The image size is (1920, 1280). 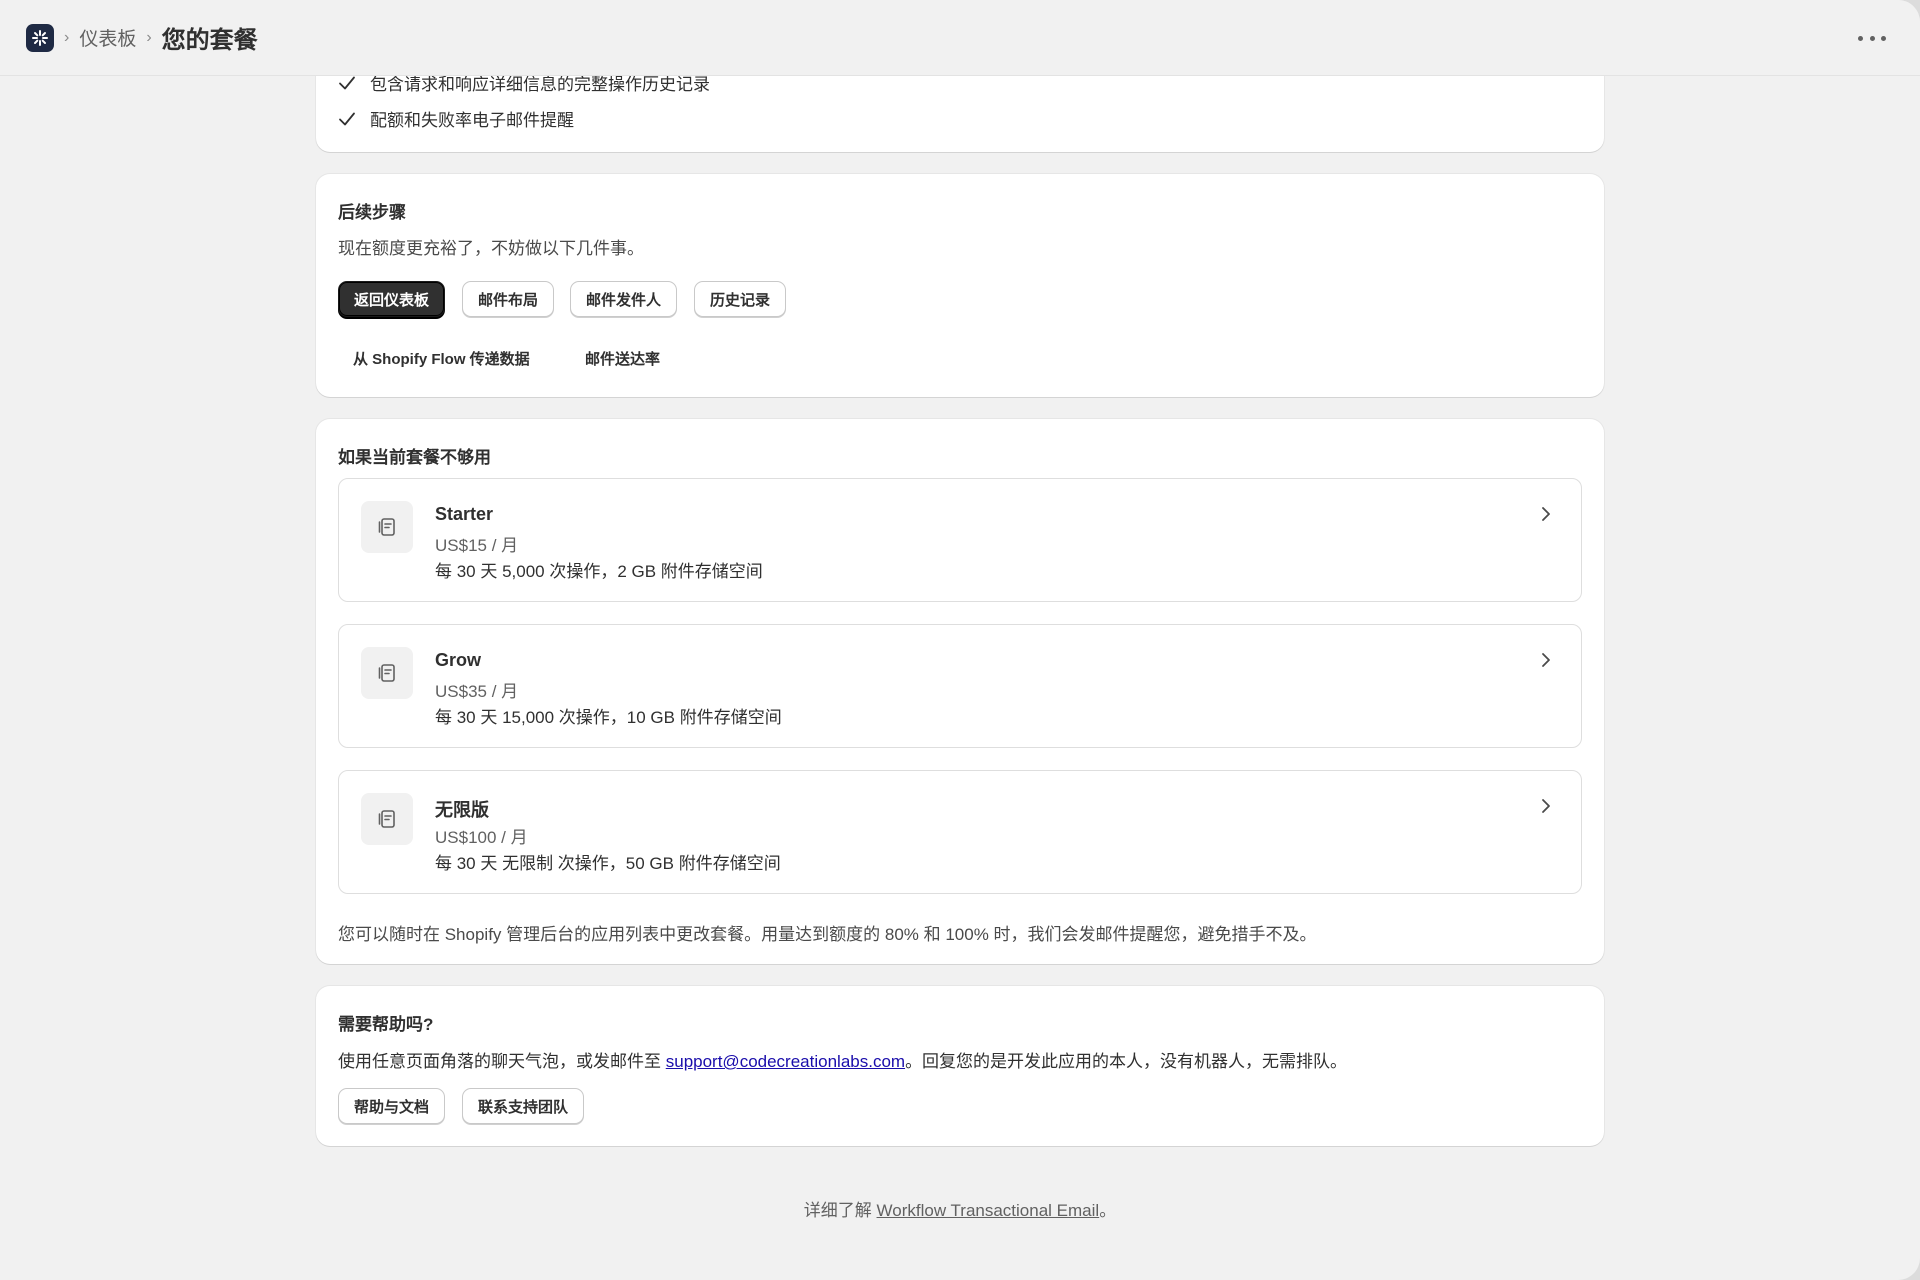 What do you see at coordinates (462, 810) in the screenshot?
I see `plan-name: 无限版` at bounding box center [462, 810].